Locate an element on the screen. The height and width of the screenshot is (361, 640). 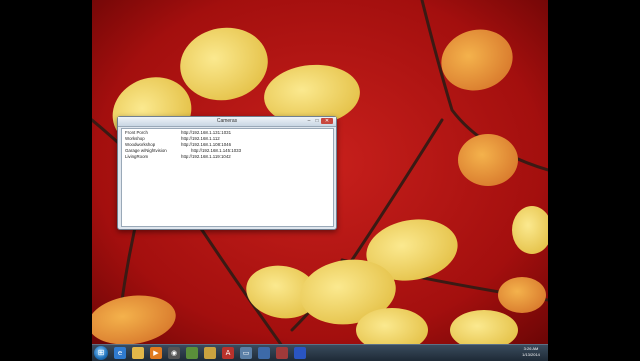
ie-icon: e is located at coordinates (120, 353).